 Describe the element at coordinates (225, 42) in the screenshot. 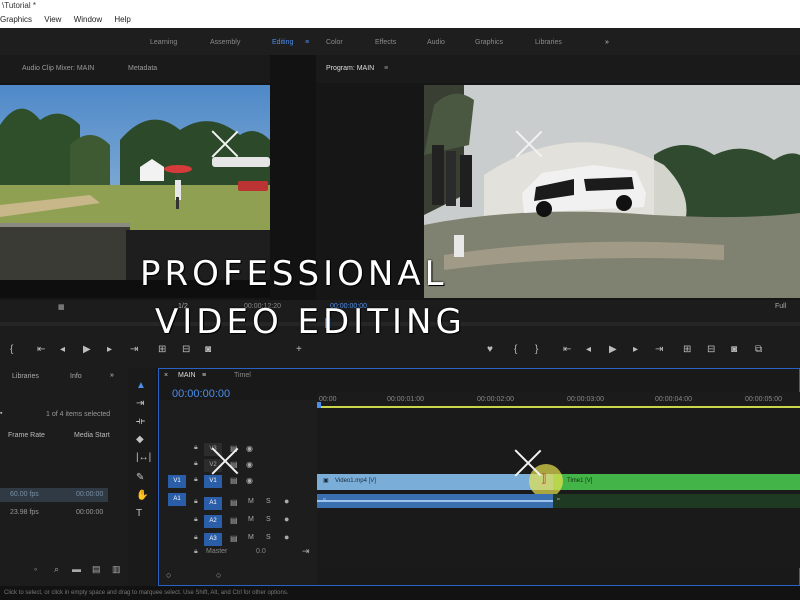

I see `workspace-assembly: Assembly` at that location.